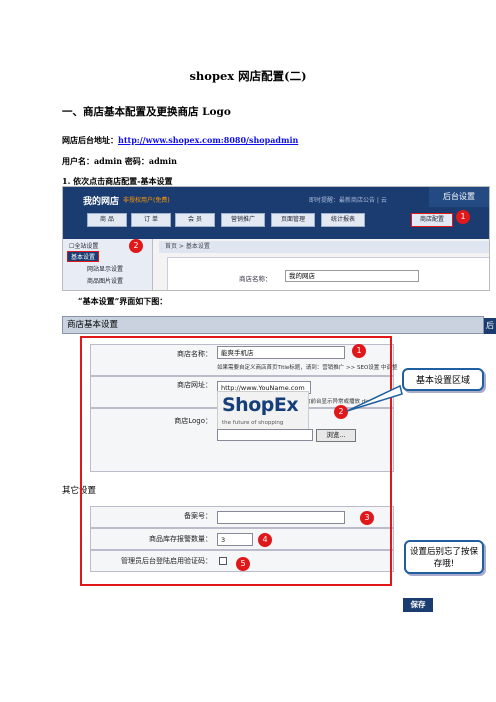 This screenshot has width=496, height=702. I want to click on marker-5: 5, so click(243, 564).